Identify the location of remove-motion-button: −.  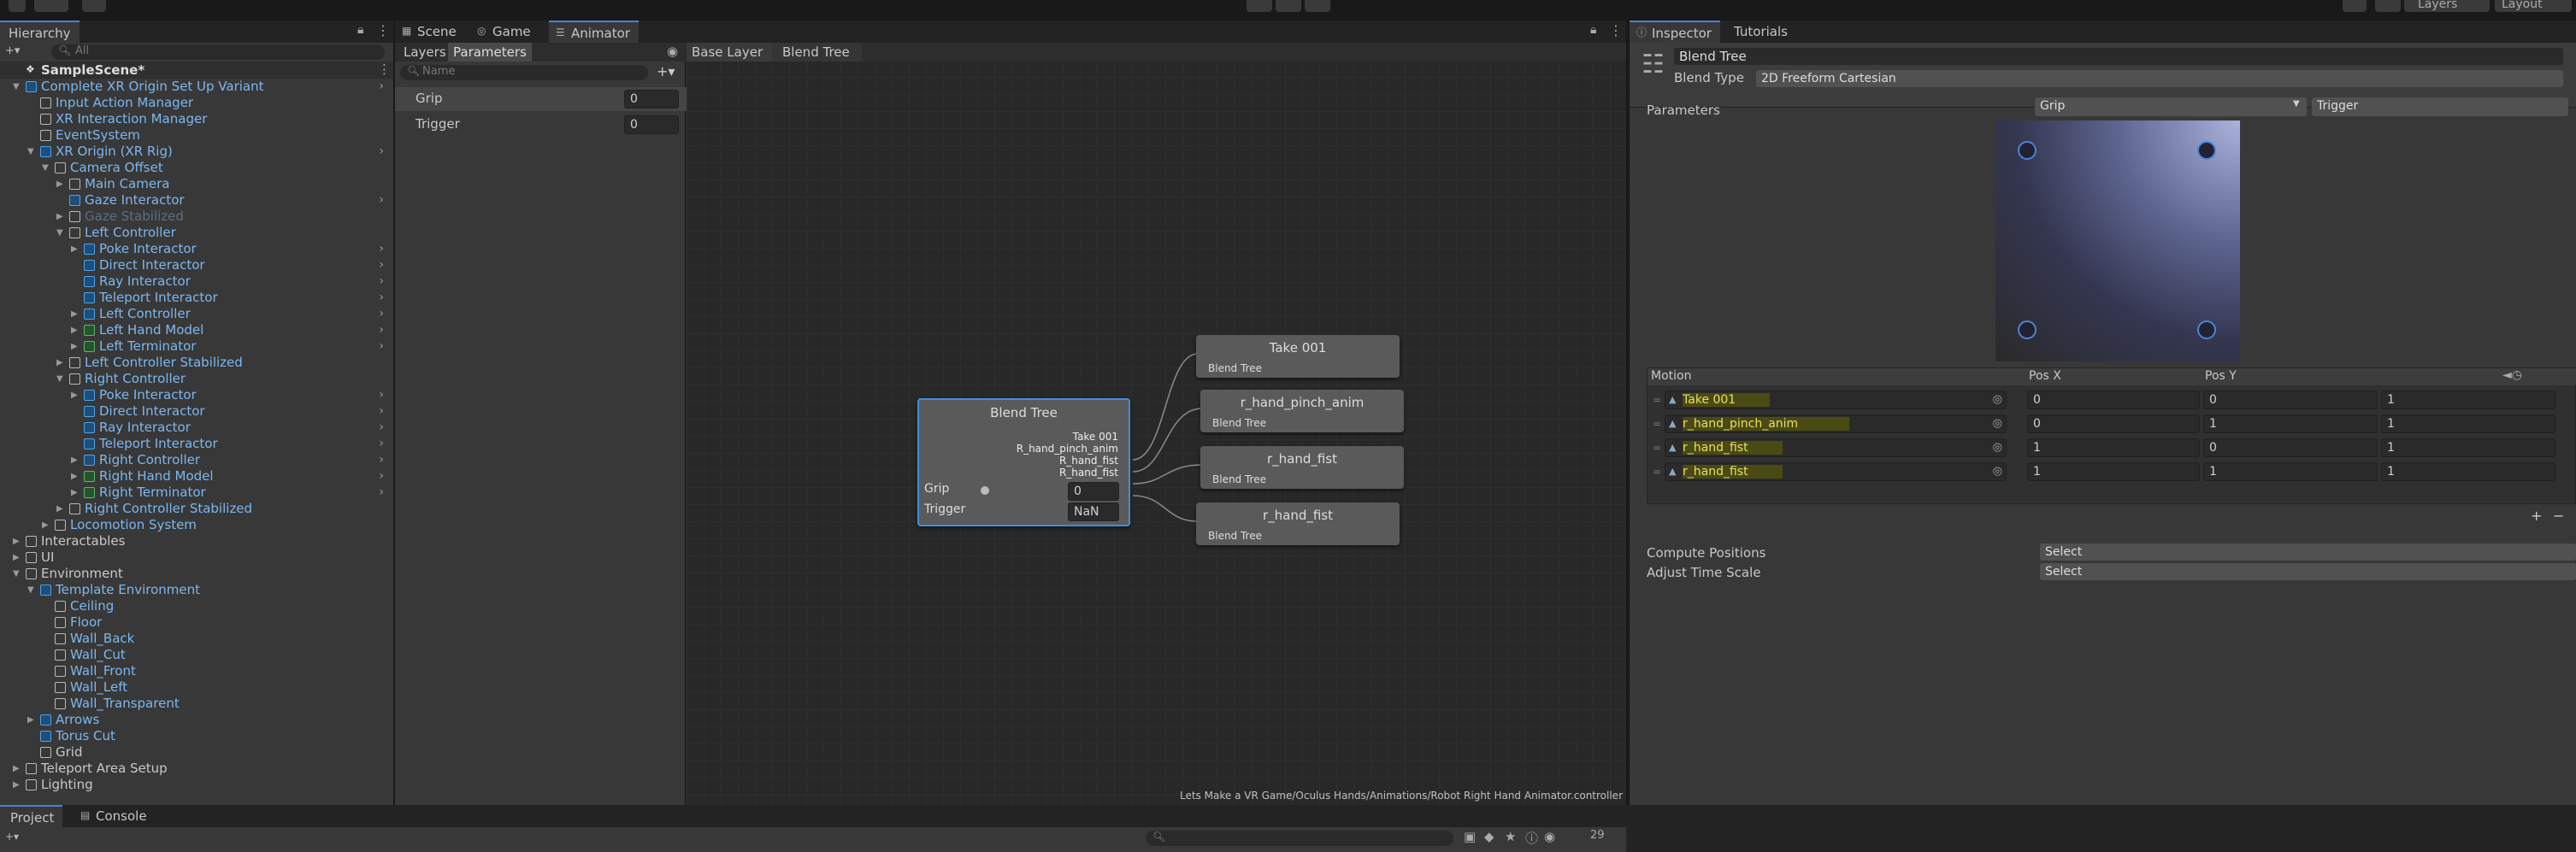
(2558, 516).